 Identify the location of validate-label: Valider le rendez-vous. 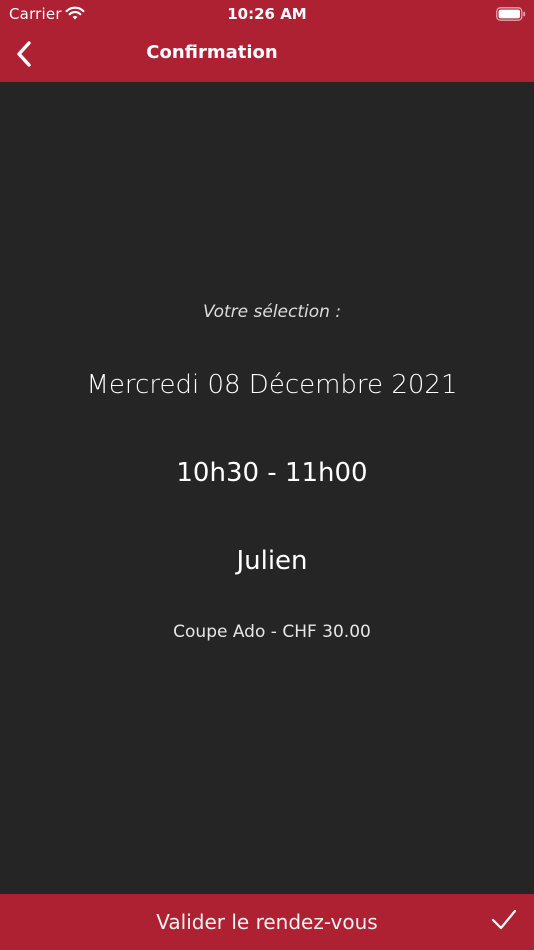
(267, 922).